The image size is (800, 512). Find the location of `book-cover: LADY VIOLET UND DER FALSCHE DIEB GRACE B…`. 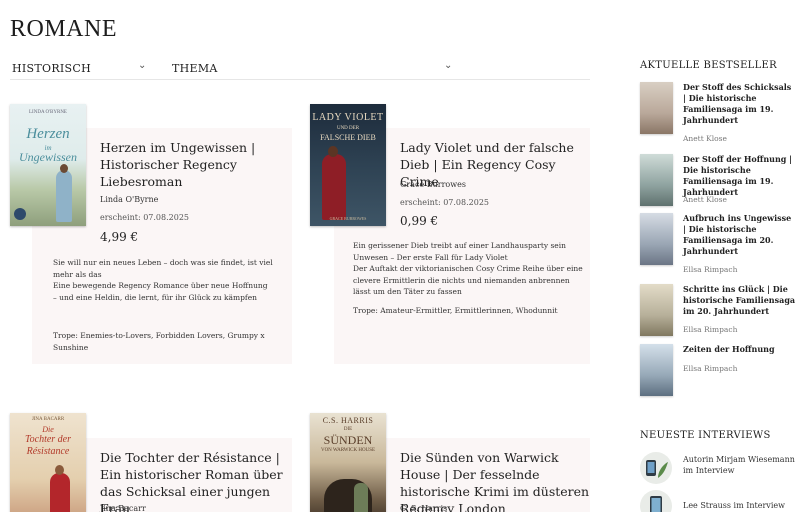

book-cover: LADY VIOLET UND DER FALSCHE DIEB GRACE B… is located at coordinates (348, 165).